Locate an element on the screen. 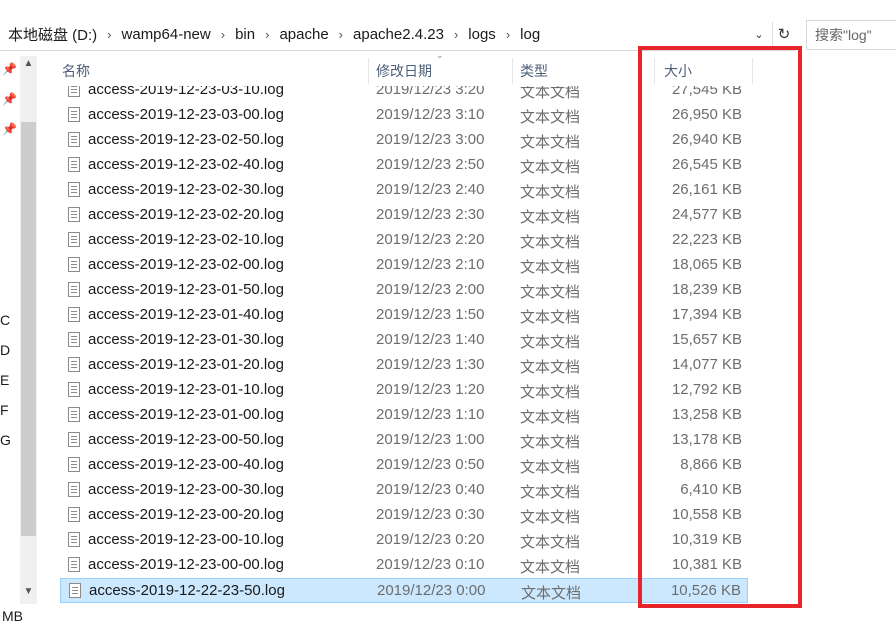 This screenshot has height=624, width=896. file-name: access-2019-12-23-00-30.log is located at coordinates (186, 489).